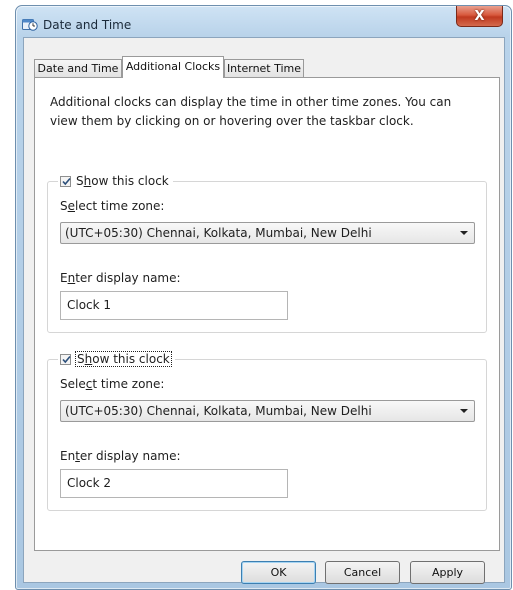 The height and width of the screenshot is (590, 513). I want to click on clock-1-show-checkbox, so click(65, 181).